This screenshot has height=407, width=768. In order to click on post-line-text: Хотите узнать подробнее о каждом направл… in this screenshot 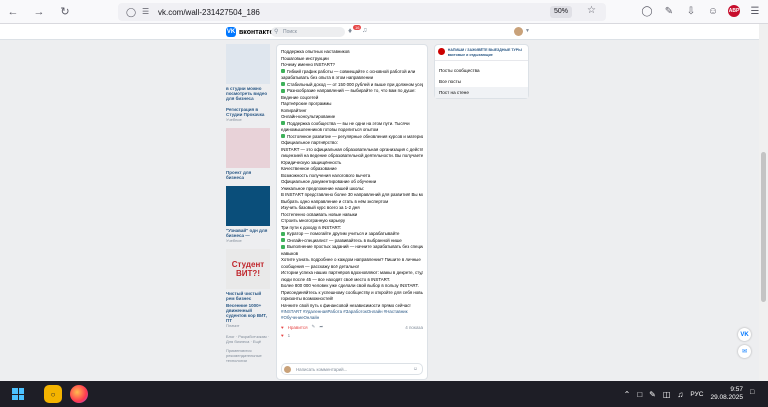, I will do `click(351, 259)`.